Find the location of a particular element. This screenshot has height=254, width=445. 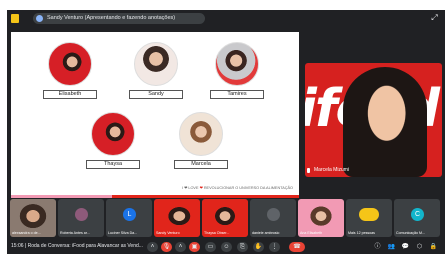

mic-off-button: 🎙 is located at coordinates (166, 247).